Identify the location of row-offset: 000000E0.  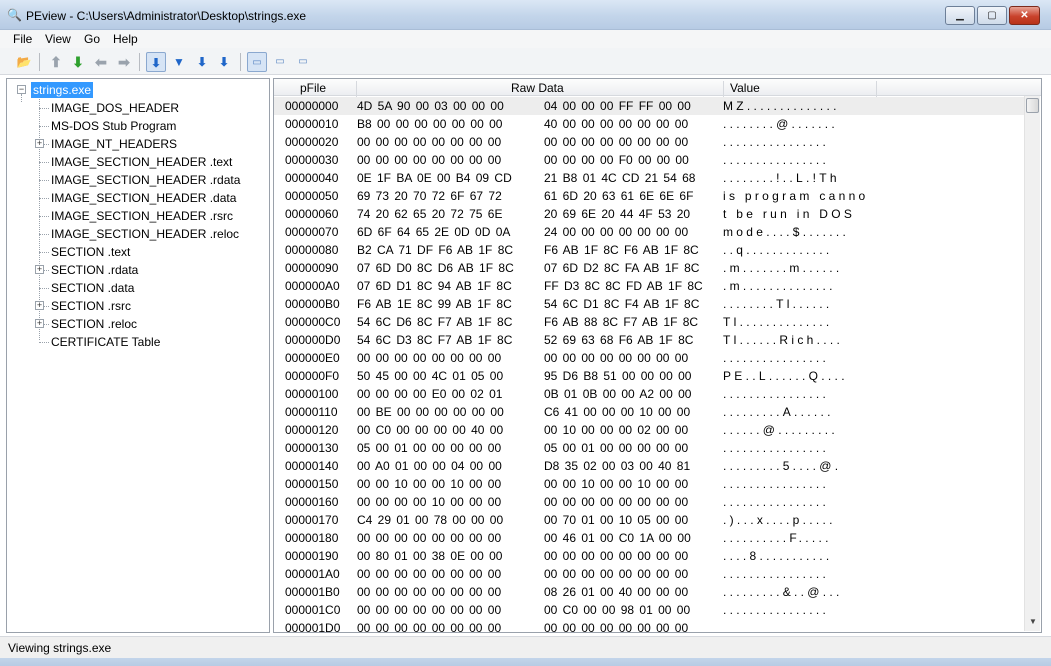
(312, 358).